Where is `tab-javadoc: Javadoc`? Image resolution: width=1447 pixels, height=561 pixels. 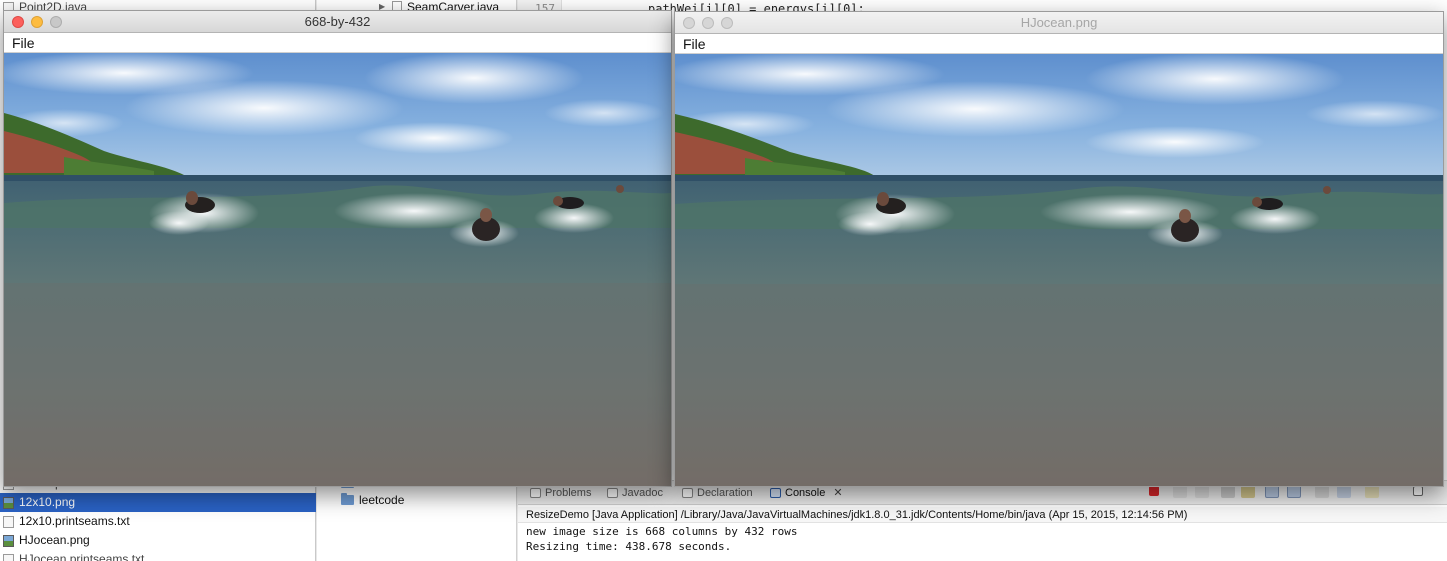 tab-javadoc: Javadoc is located at coordinates (634, 493).